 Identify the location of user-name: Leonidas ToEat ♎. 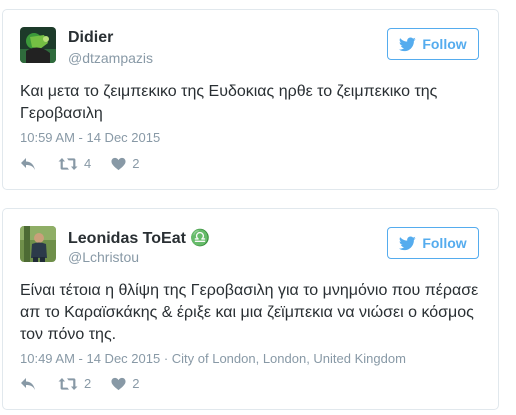
(139, 238).